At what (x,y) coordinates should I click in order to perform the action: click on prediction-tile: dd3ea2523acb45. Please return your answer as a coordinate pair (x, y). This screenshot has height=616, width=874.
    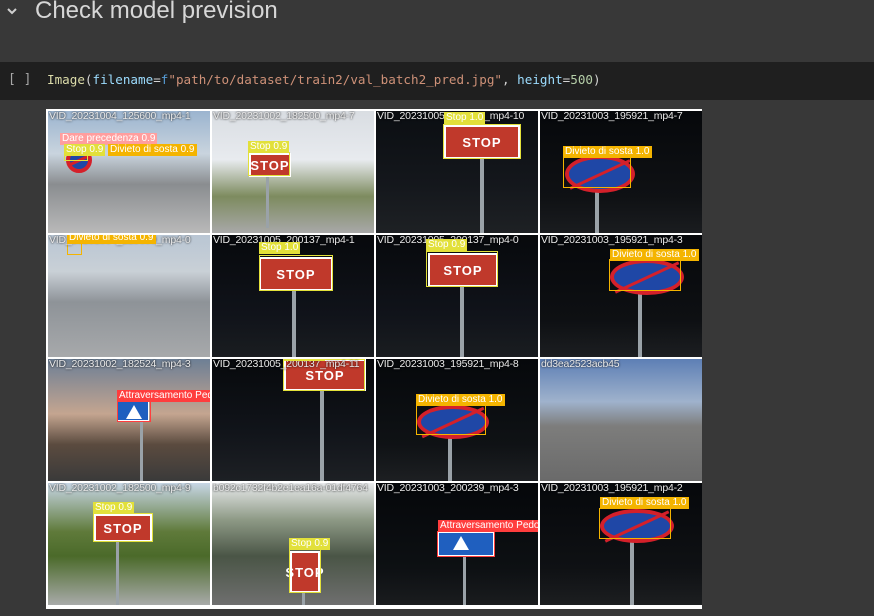
    Looking at the image, I should click on (621, 420).